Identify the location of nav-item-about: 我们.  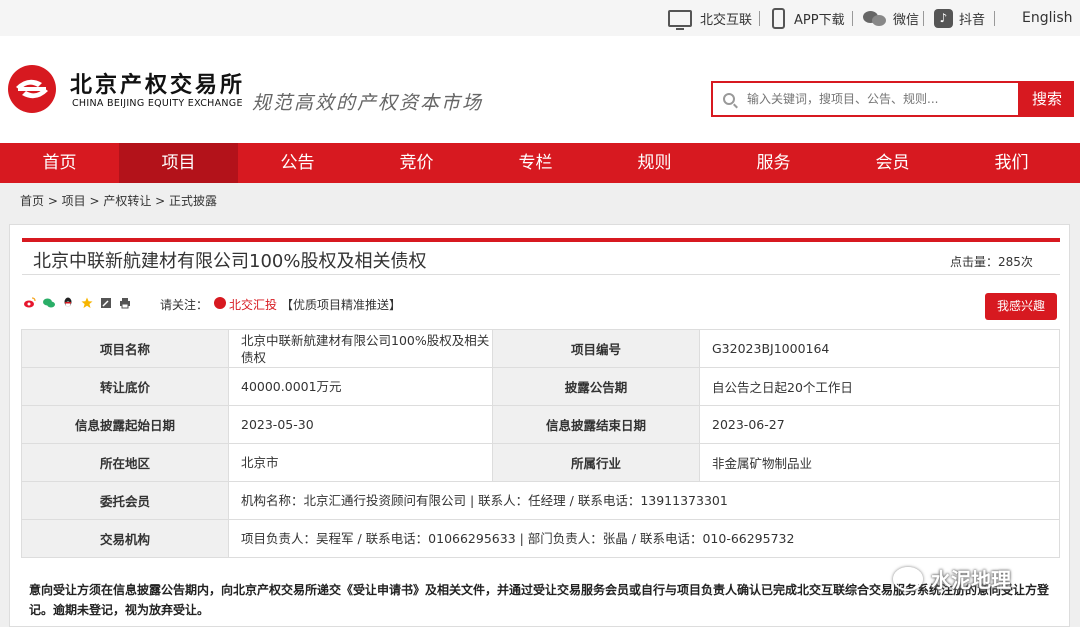
(1011, 163).